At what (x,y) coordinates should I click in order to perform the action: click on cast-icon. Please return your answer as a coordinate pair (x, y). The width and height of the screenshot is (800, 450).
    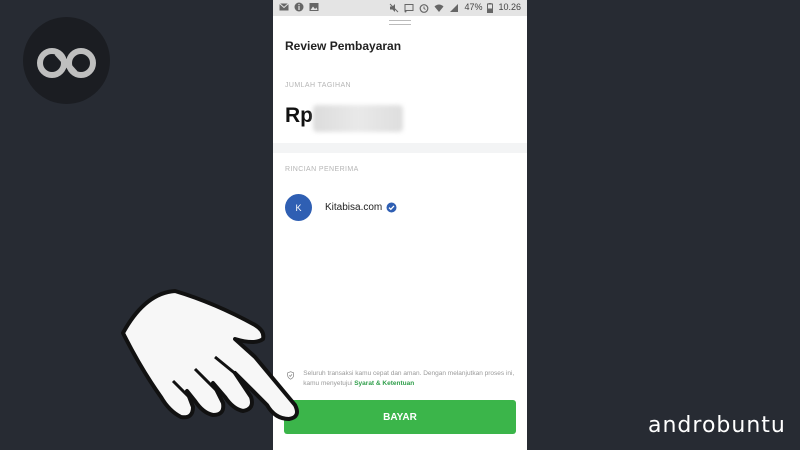
    Looking at the image, I should click on (409, 7).